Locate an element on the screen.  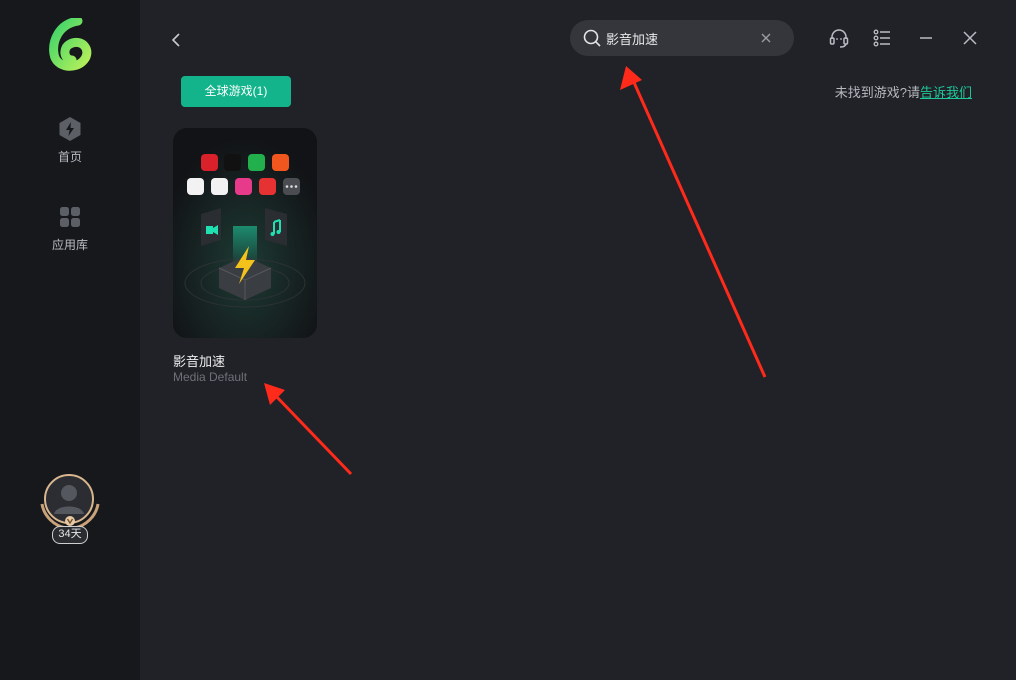
sidebar-item-app-library: 应用库 is located at coordinates (70, 228).